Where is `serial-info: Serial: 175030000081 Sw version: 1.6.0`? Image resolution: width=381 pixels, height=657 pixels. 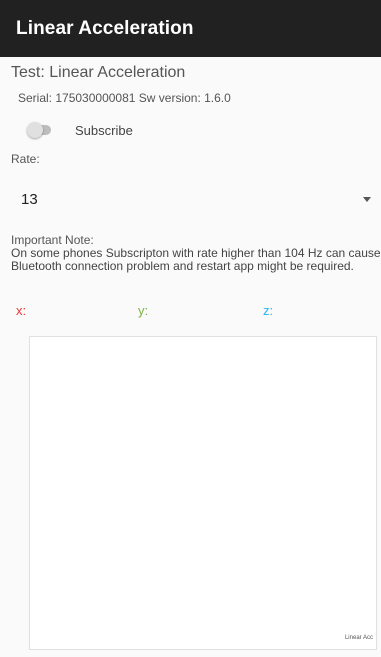 serial-info: Serial: 175030000081 Sw version: 1.6.0 is located at coordinates (124, 98).